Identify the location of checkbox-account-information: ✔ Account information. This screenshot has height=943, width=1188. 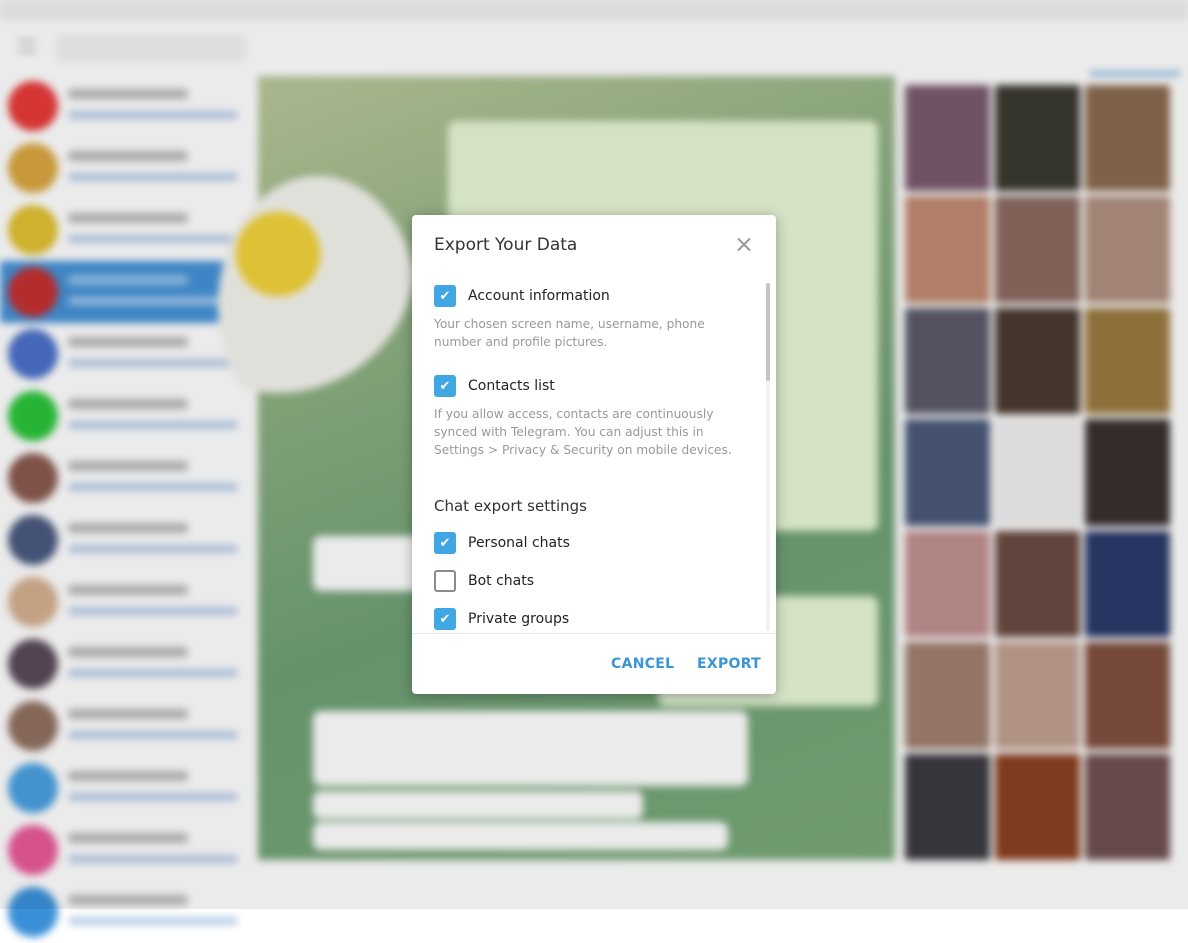
(522, 296).